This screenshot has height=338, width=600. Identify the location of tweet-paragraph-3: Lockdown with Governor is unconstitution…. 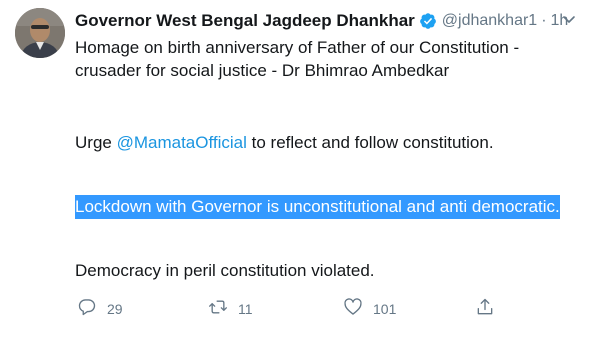
(317, 207).